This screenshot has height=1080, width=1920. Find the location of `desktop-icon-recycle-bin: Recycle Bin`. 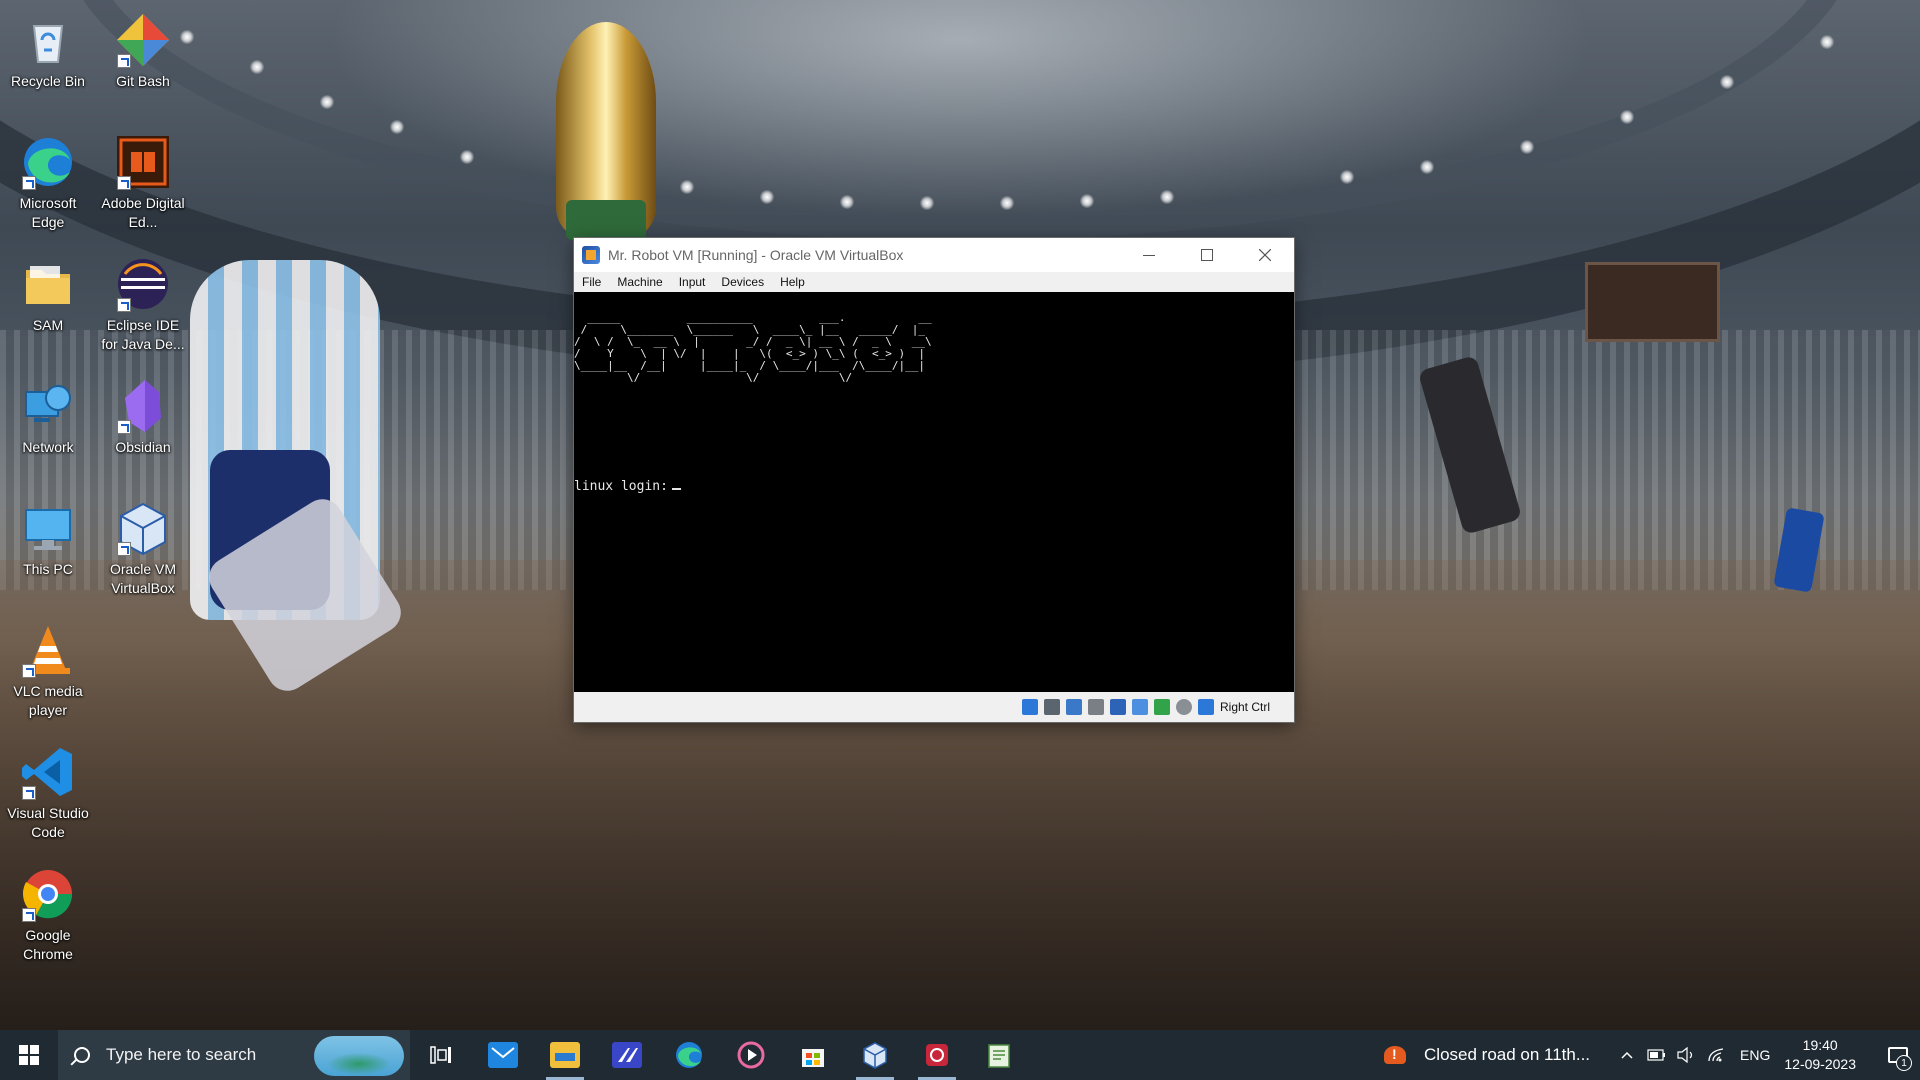

desktop-icon-recycle-bin: Recycle Bin is located at coordinates (48, 56).